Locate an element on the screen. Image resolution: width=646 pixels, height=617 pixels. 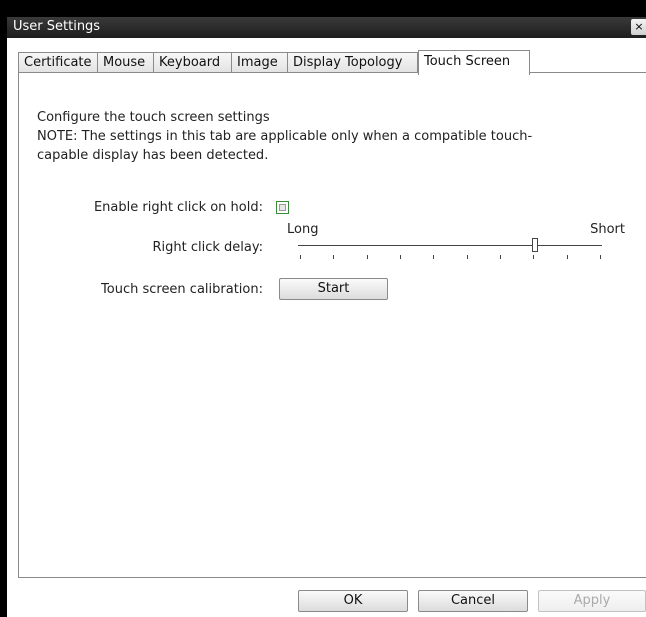
window-titlebar: User Settings × is located at coordinates (326, 27).